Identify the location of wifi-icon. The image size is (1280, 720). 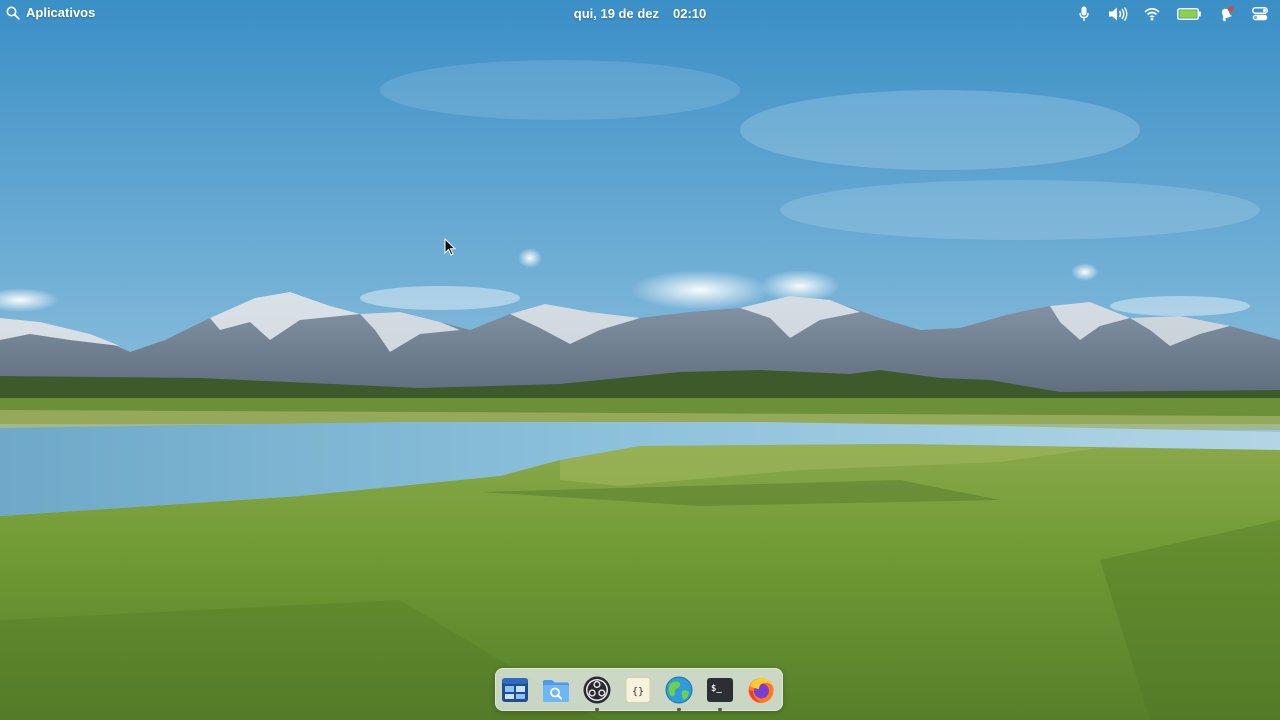
(1152, 14).